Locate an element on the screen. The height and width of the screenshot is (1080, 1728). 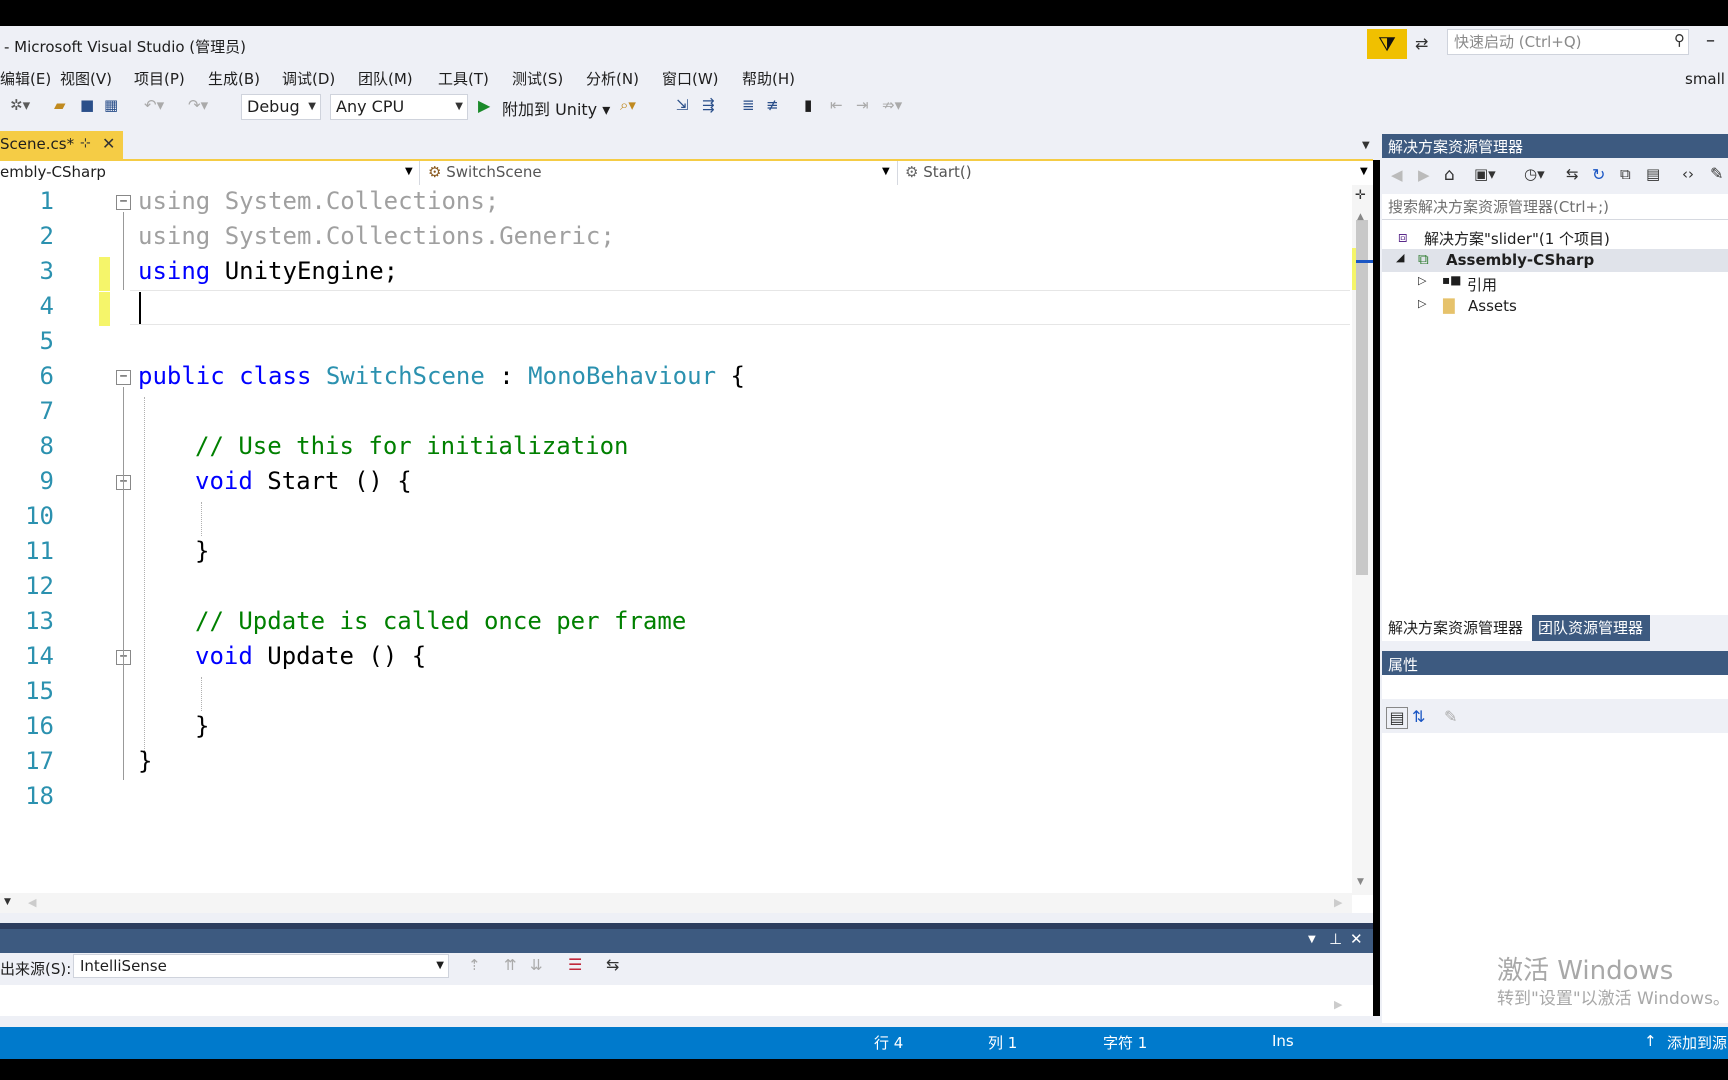
tree-project: Assembly-CSharp is located at coordinates (1520, 260).